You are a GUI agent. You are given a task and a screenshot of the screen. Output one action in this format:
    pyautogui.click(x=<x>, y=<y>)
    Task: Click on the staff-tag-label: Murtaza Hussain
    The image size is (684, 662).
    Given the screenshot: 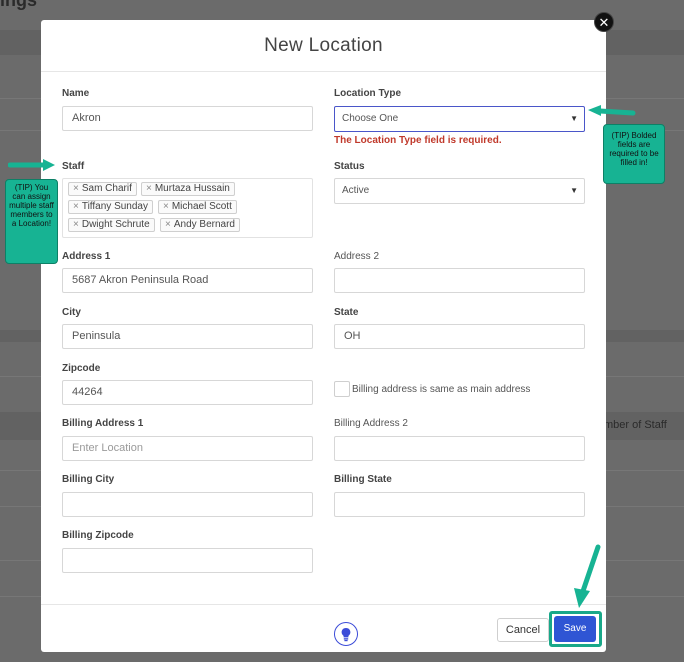 What is the action you would take?
    pyautogui.click(x=192, y=188)
    